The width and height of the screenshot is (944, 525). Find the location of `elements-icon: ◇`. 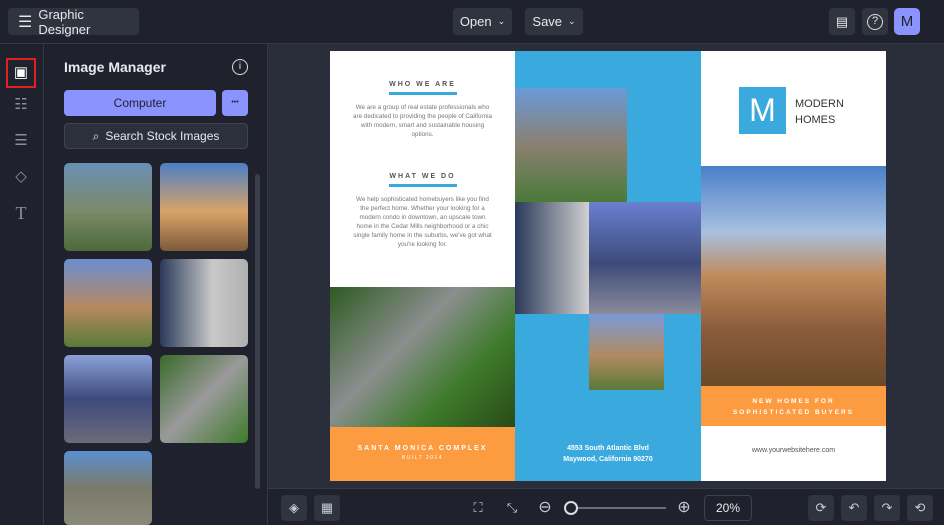

elements-icon: ◇ is located at coordinates (21, 177).